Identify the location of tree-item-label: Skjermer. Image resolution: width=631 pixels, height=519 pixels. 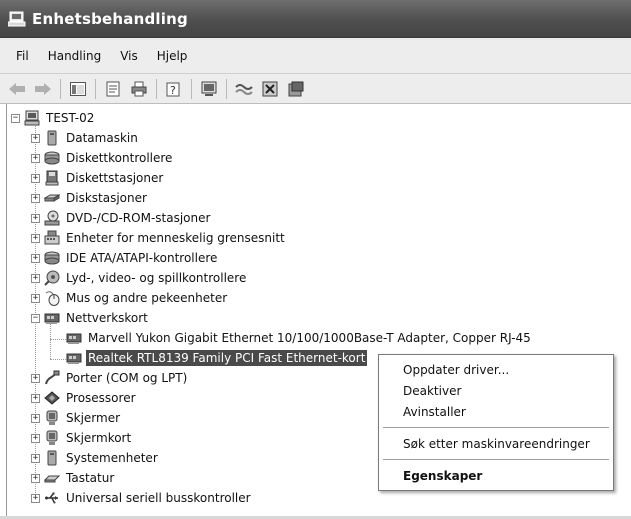
(93, 418).